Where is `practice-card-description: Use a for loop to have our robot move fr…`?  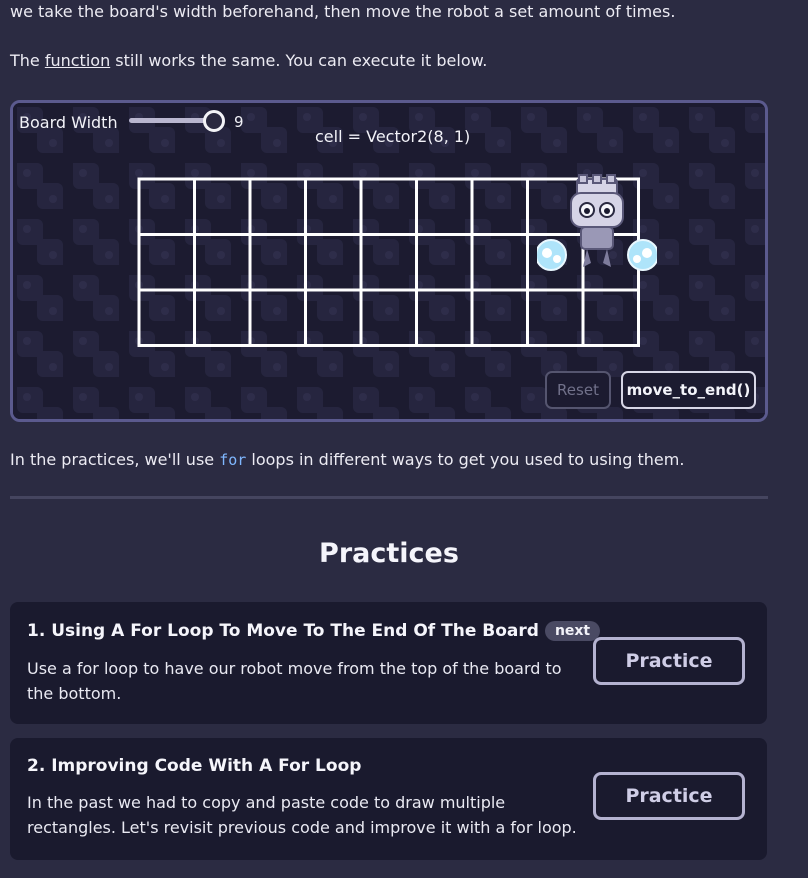
practice-card-description: Use a for loop to have our robot move fr… is located at coordinates (294, 681).